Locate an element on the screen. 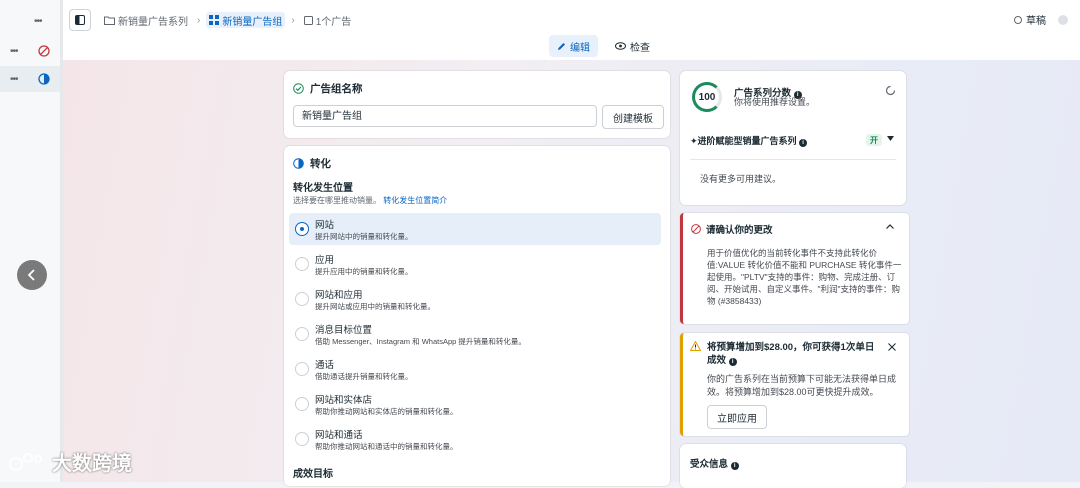  performance-goal-label: 成效目标 is located at coordinates (313, 474).